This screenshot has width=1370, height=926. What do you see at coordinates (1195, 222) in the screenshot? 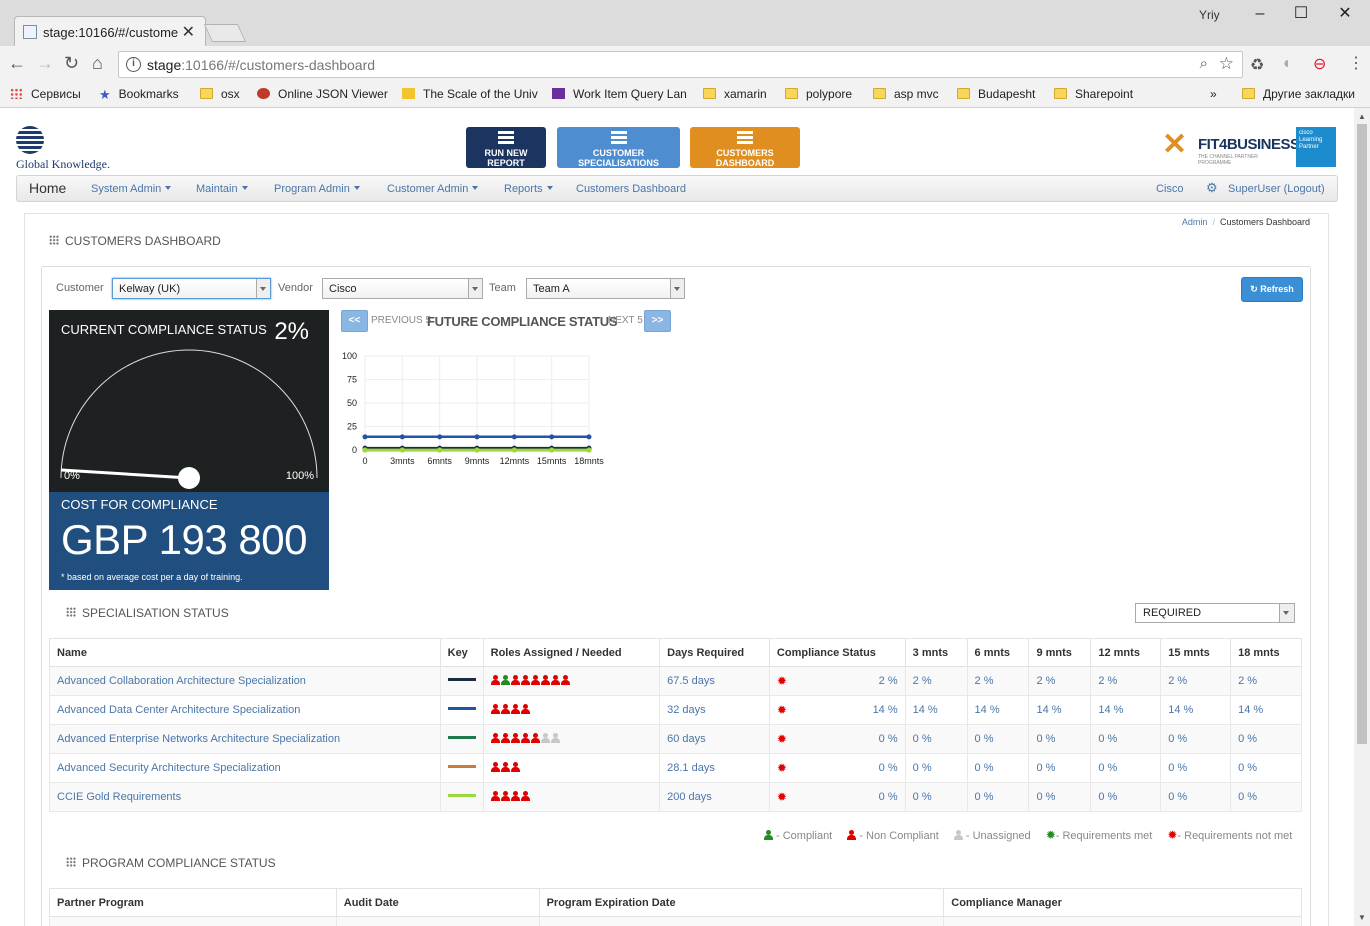
I see `breadcrumb-admin-link: Admin` at bounding box center [1195, 222].